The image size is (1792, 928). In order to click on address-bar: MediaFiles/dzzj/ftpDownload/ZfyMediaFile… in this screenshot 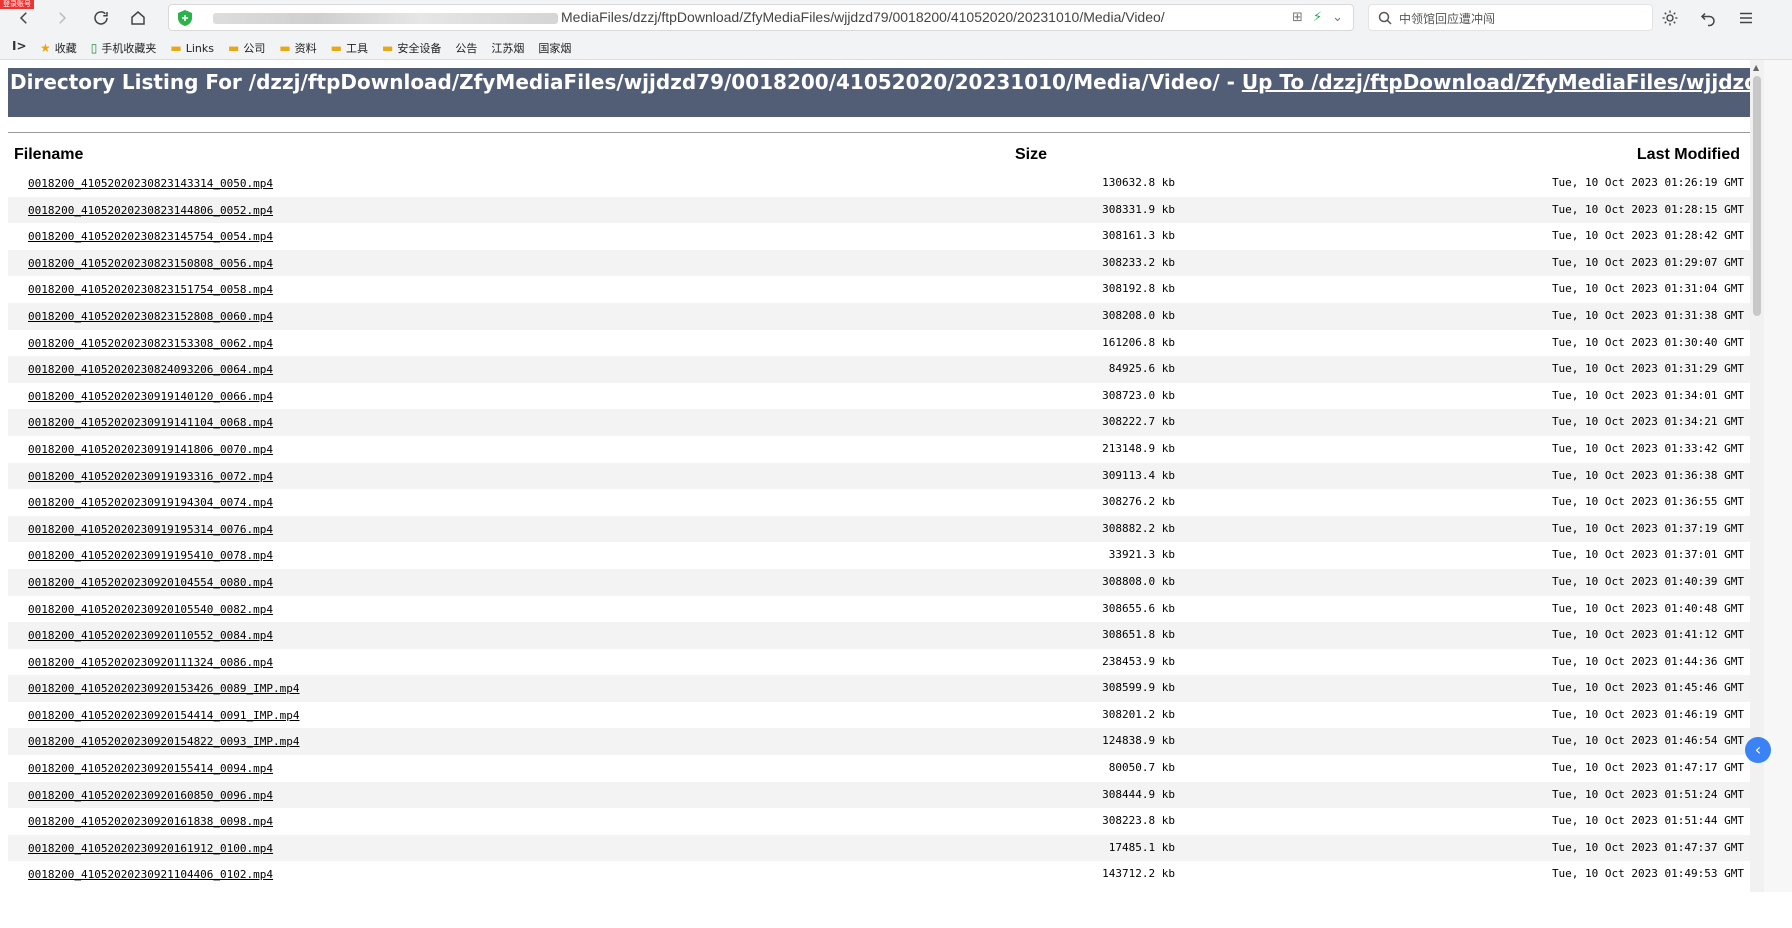, I will do `click(761, 17)`.